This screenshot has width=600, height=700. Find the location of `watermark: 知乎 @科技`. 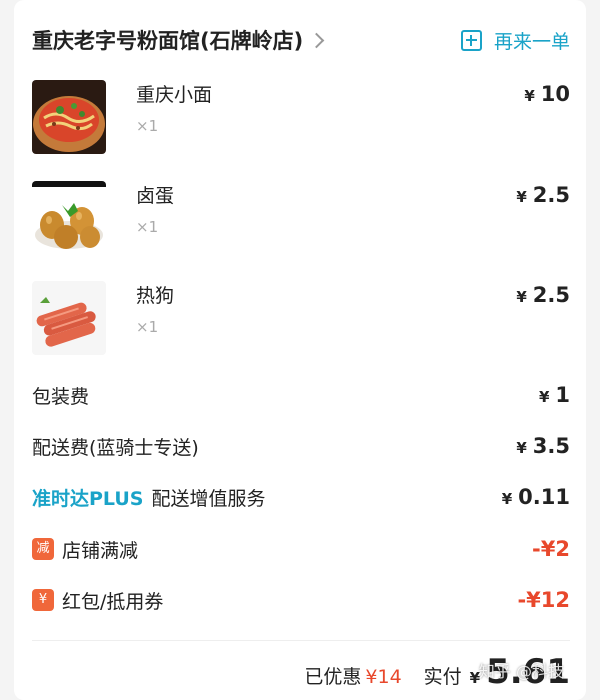

watermark: 知乎 @科技 is located at coordinates (521, 671).